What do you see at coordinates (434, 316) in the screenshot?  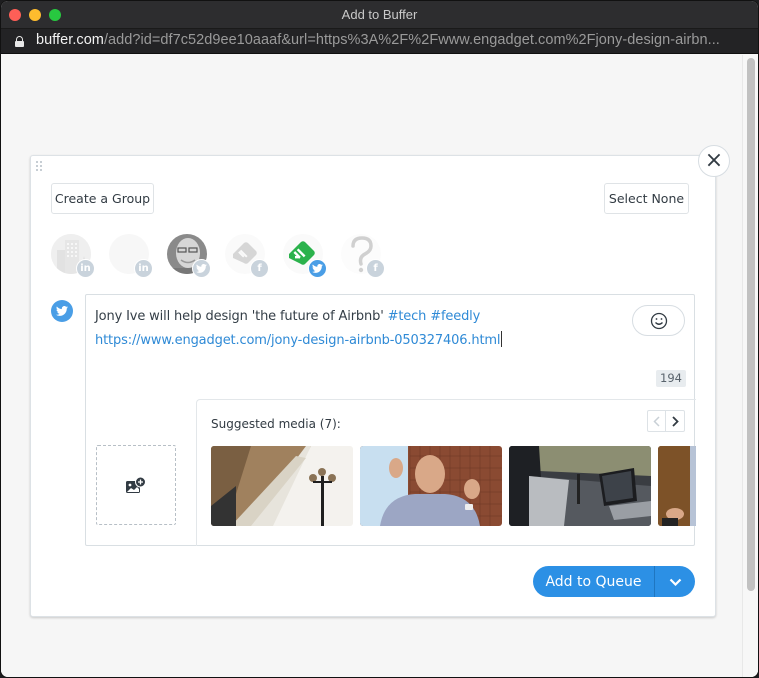 I see `post-hashtags: #tech #feedly` at bounding box center [434, 316].